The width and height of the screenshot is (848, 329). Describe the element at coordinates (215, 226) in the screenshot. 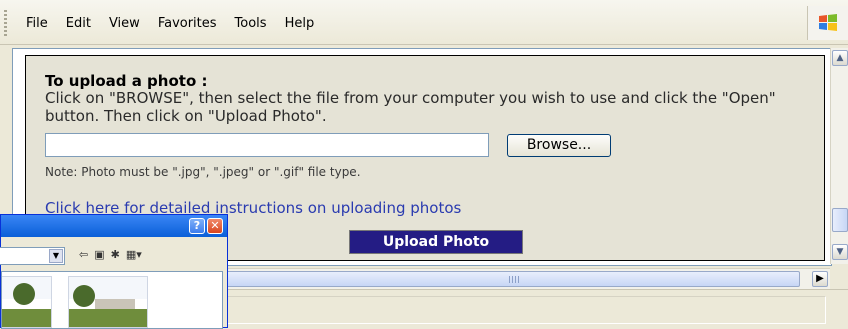

I see `close-button: ✕` at that location.